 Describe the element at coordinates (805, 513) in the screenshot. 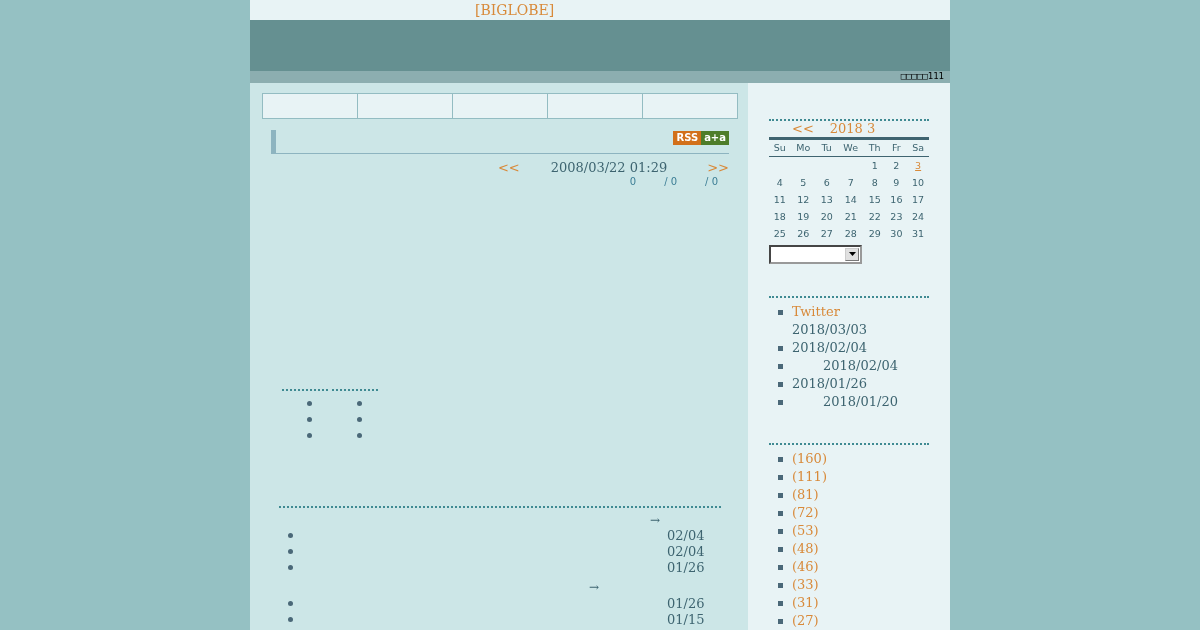

I see `category-count: (72)` at that location.